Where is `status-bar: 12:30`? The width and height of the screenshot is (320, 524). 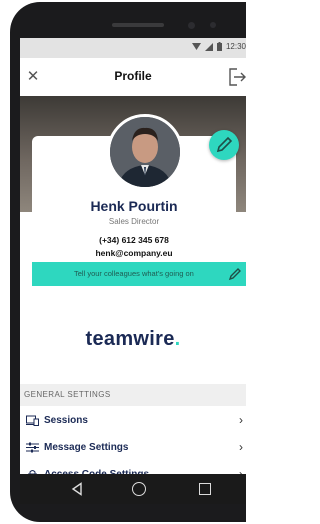 status-bar: 12:30 is located at coordinates (133, 48).